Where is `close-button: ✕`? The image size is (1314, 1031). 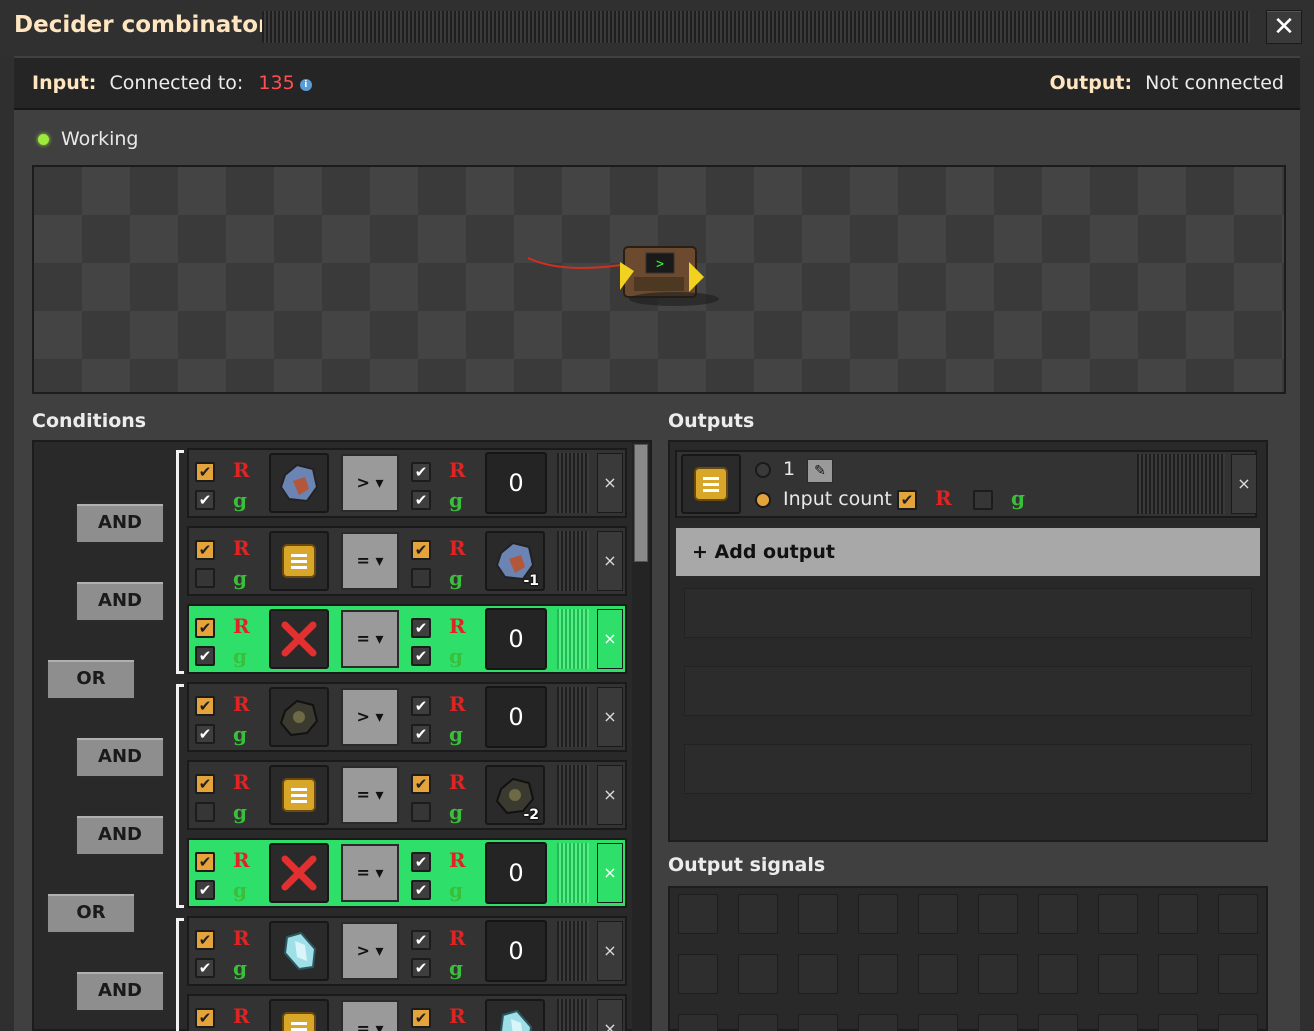 close-button: ✕ is located at coordinates (1284, 27).